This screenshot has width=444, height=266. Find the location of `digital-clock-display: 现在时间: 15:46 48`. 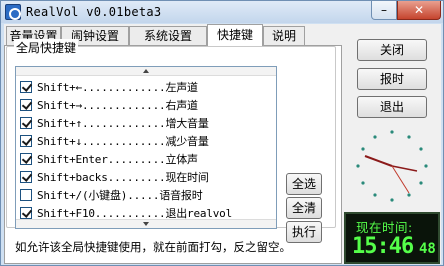

digital-clock-display: 现在时间: 15:46 48 is located at coordinates (392, 238).